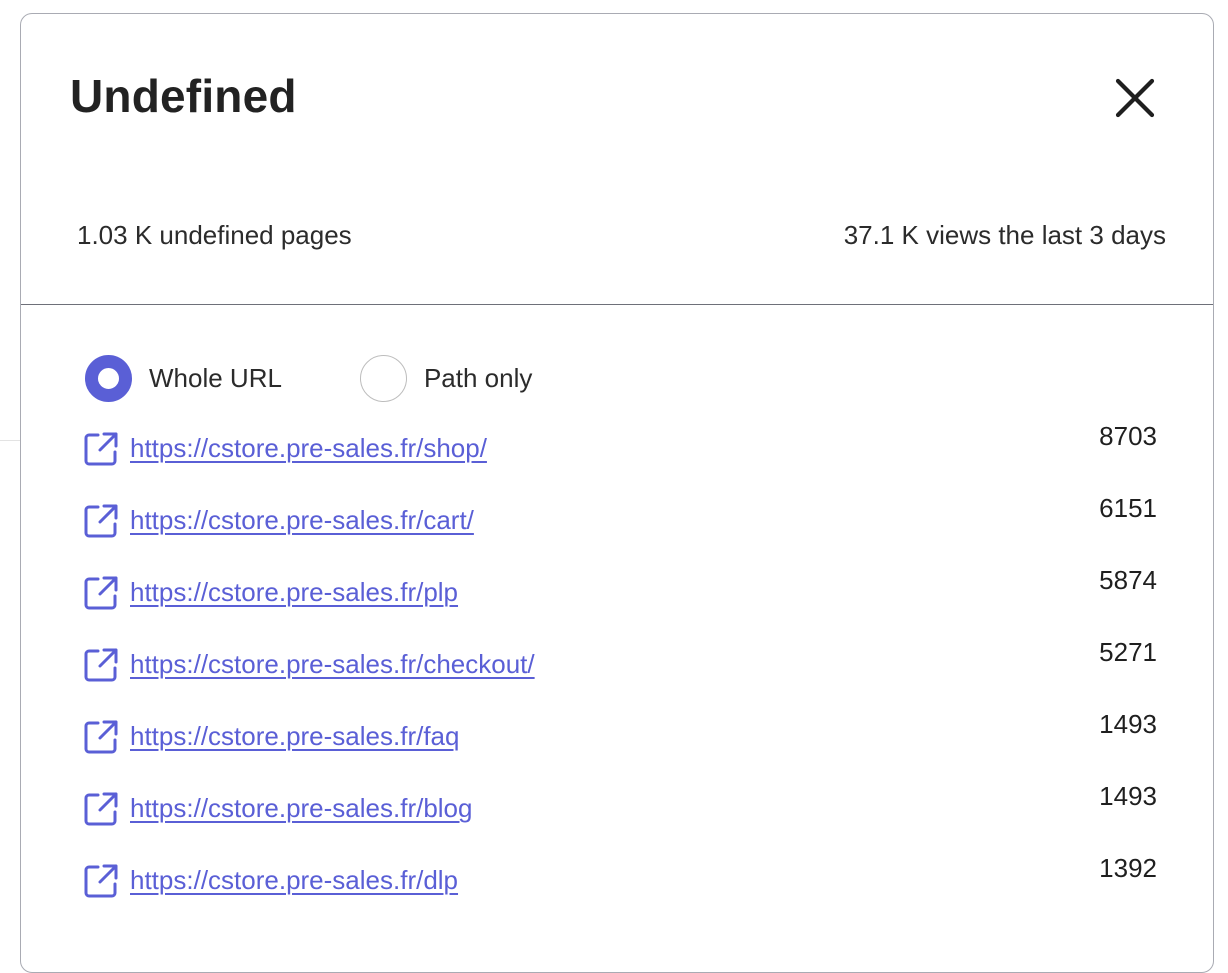  What do you see at coordinates (1128, 580) in the screenshot?
I see `url-view-count: 5874` at bounding box center [1128, 580].